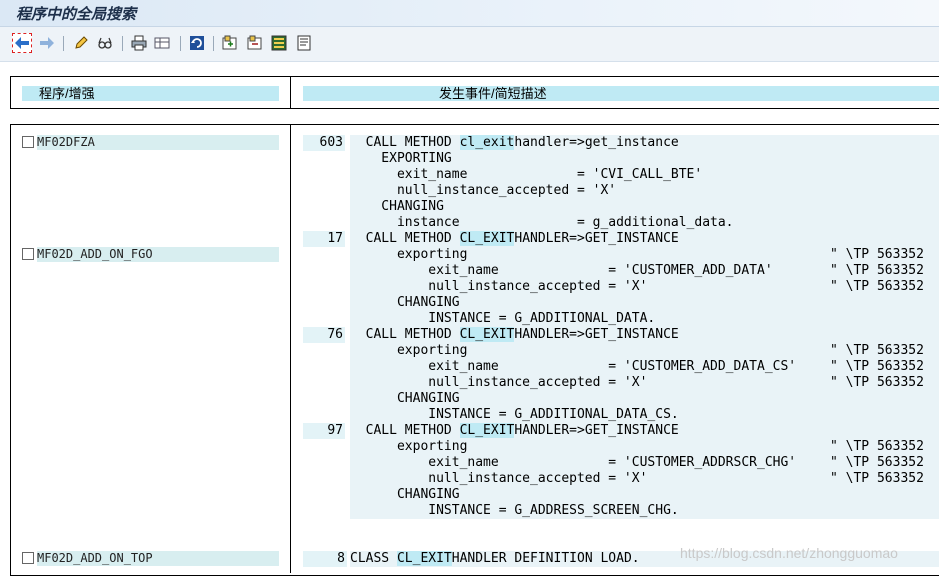  What do you see at coordinates (573, 462) in the screenshot?
I see `code-text: exit_name = 'CUSTOMER_ADDRSCR_CHG'` at bounding box center [573, 462].